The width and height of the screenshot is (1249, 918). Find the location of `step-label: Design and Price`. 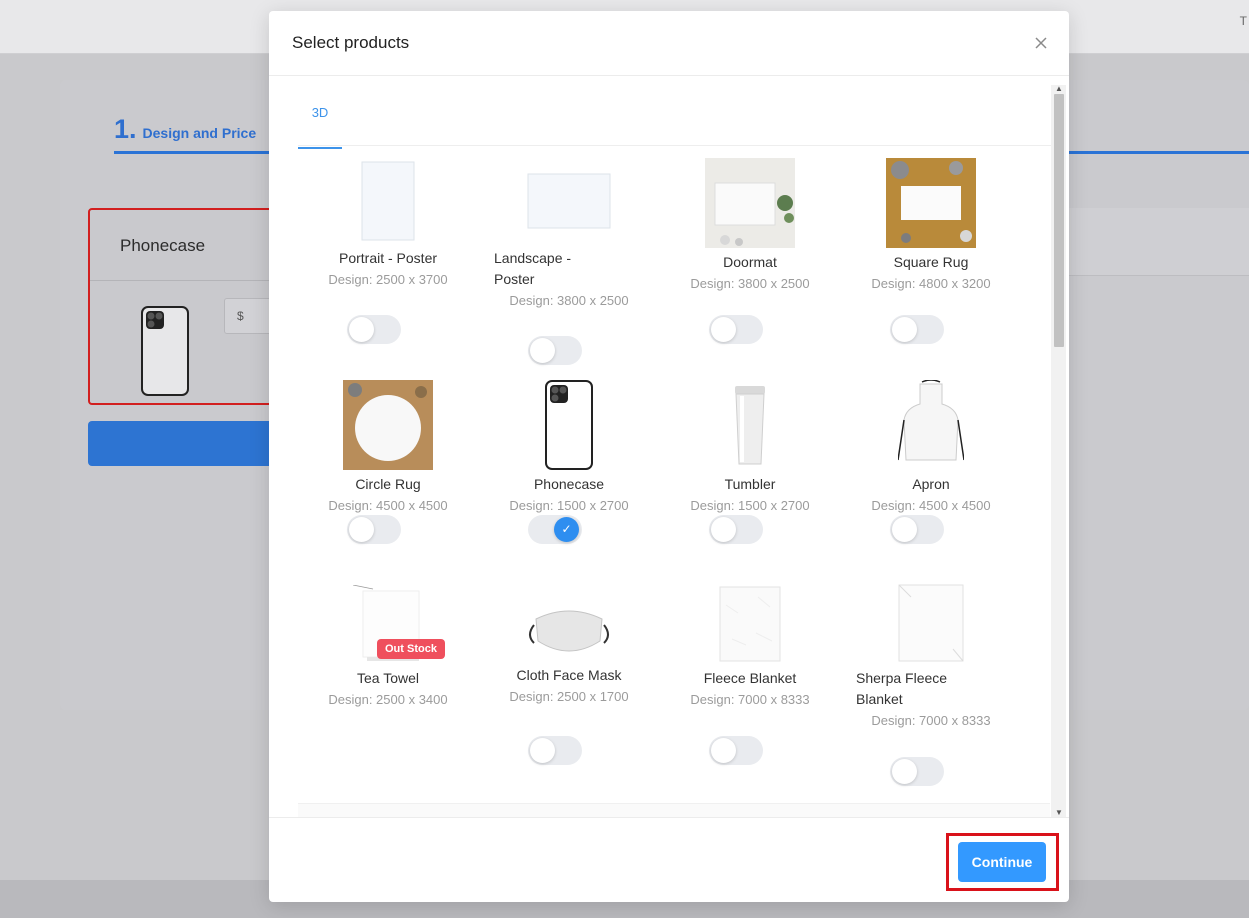

step-label: Design and Price is located at coordinates (199, 133).